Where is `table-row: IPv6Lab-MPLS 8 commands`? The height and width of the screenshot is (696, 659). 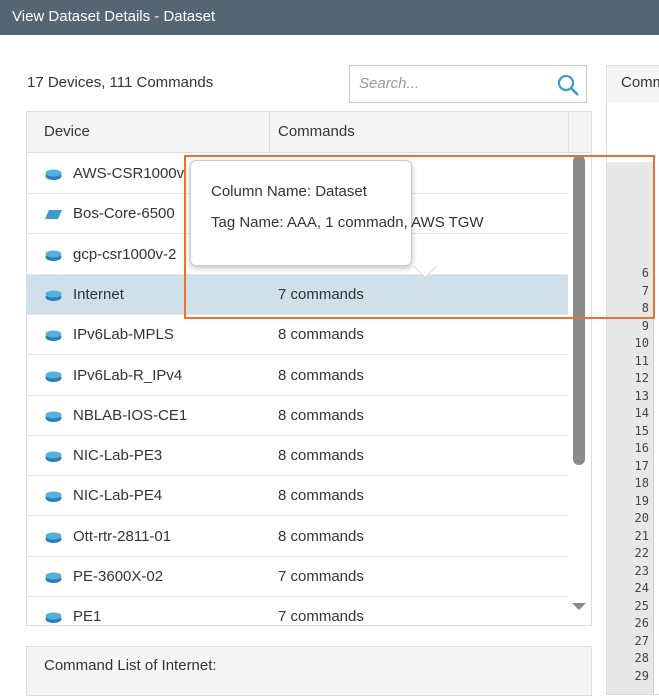 table-row: IPv6Lab-MPLS 8 commands is located at coordinates (297, 335).